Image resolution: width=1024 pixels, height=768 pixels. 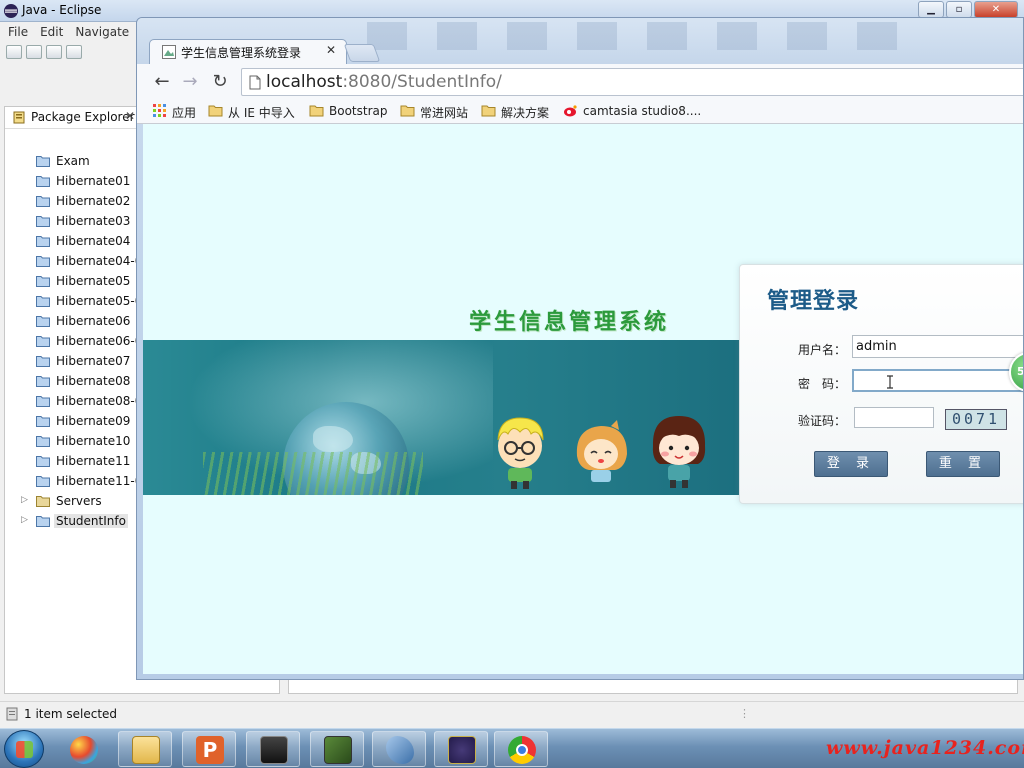 I want to click on menu-edit: Edit, so click(x=51, y=32).